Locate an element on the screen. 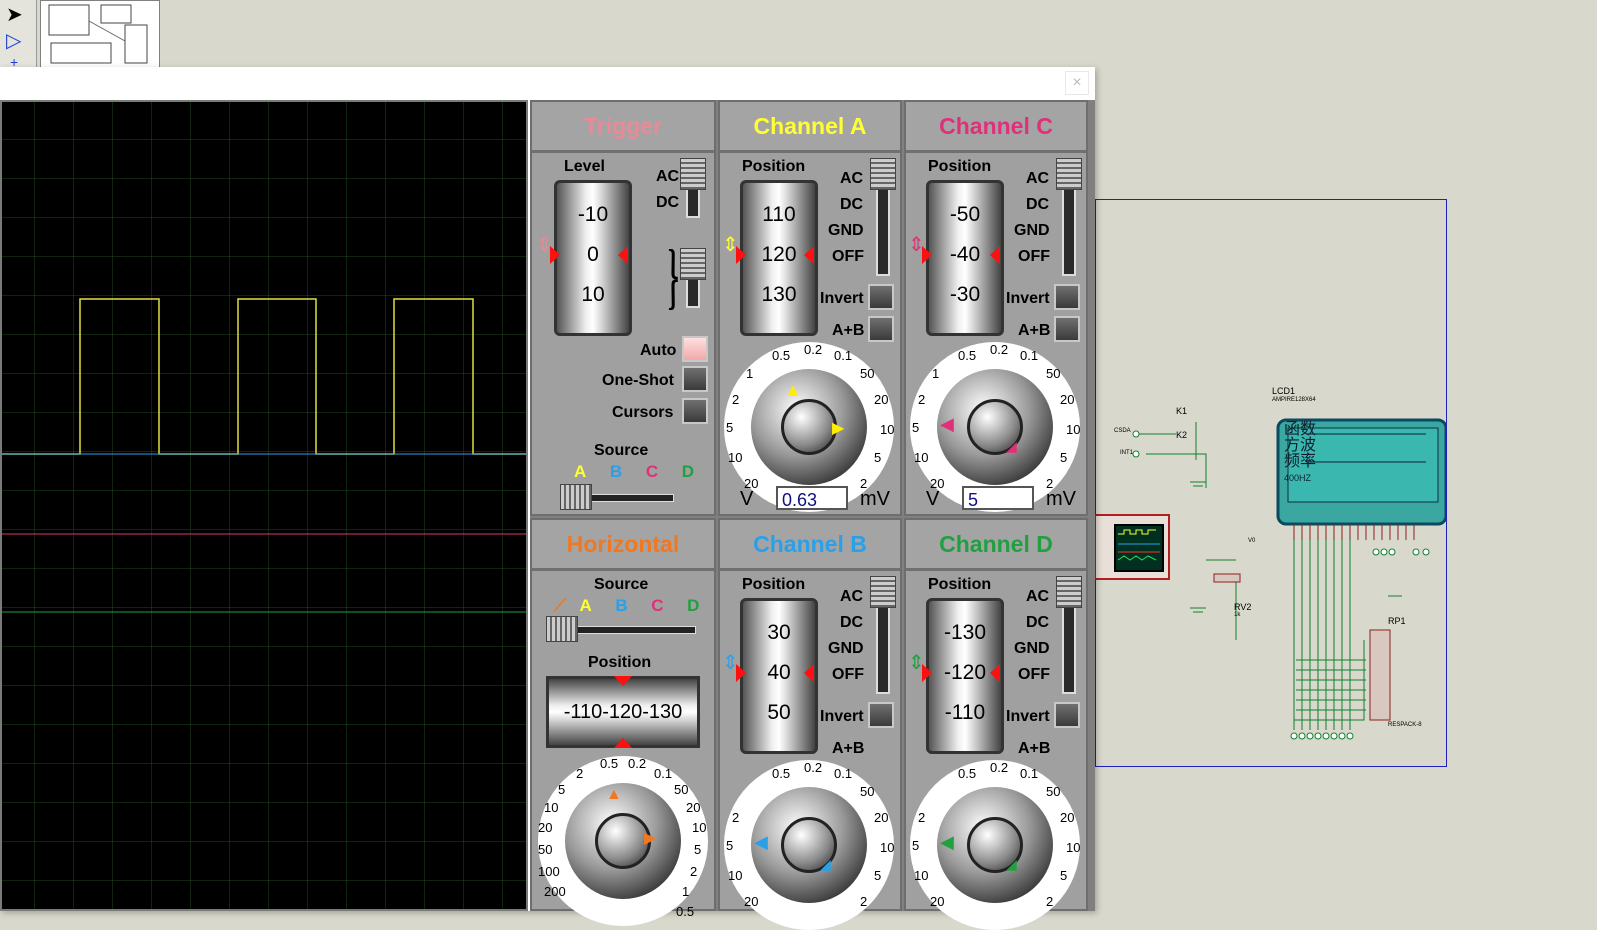 This screenshot has width=1597, height=930. channel-d-gnd-label: GND is located at coordinates (1032, 648).